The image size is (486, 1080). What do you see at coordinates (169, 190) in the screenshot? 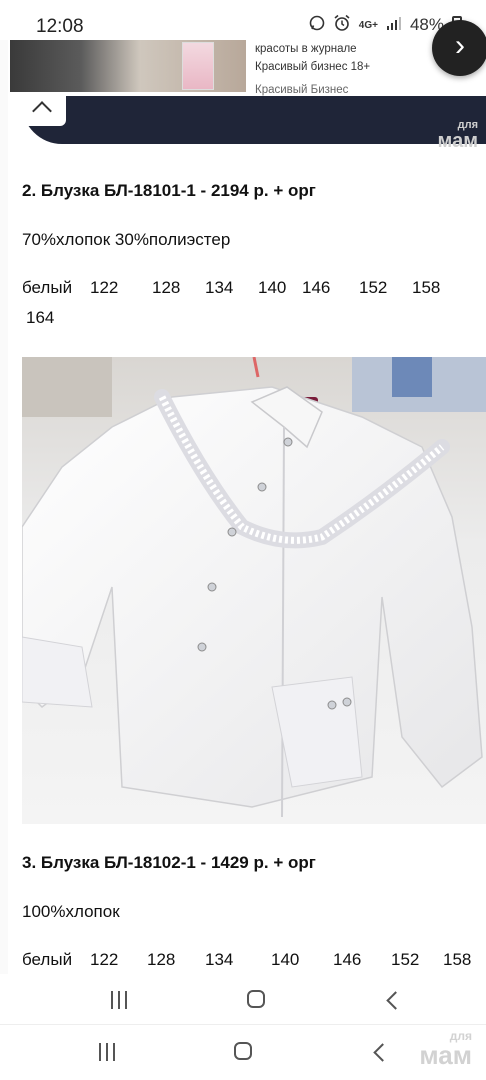
I see `product-title: 2. Блузка БЛ-18101-1 - 2194 р. + орг` at bounding box center [169, 190].